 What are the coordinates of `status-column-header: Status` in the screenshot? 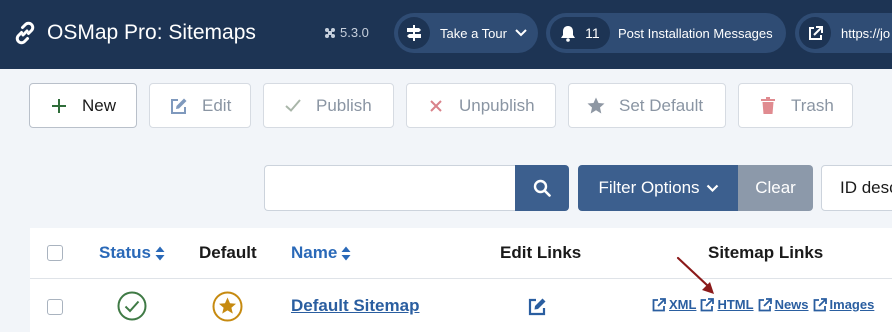 It's located at (132, 253).